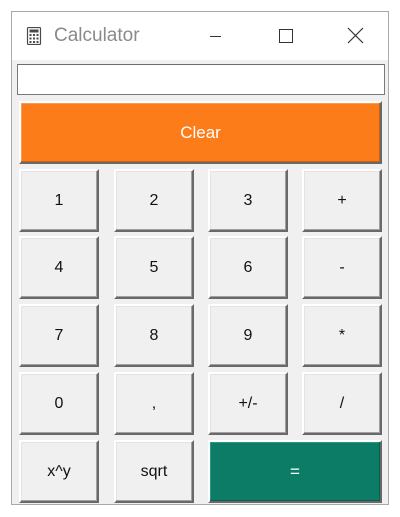  Describe the element at coordinates (154, 200) in the screenshot. I see `digit-2-button: 2` at that location.